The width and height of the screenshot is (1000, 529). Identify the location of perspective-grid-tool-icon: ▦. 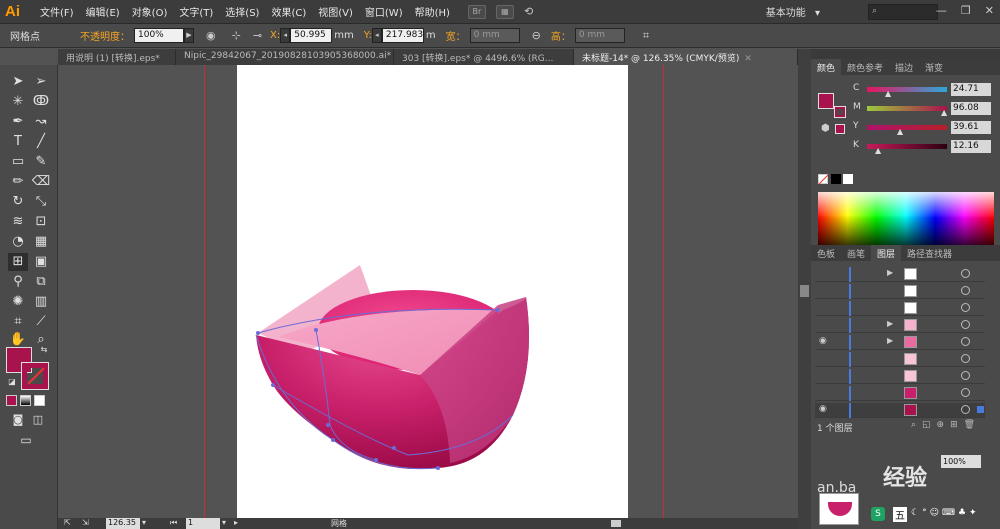
(41, 242).